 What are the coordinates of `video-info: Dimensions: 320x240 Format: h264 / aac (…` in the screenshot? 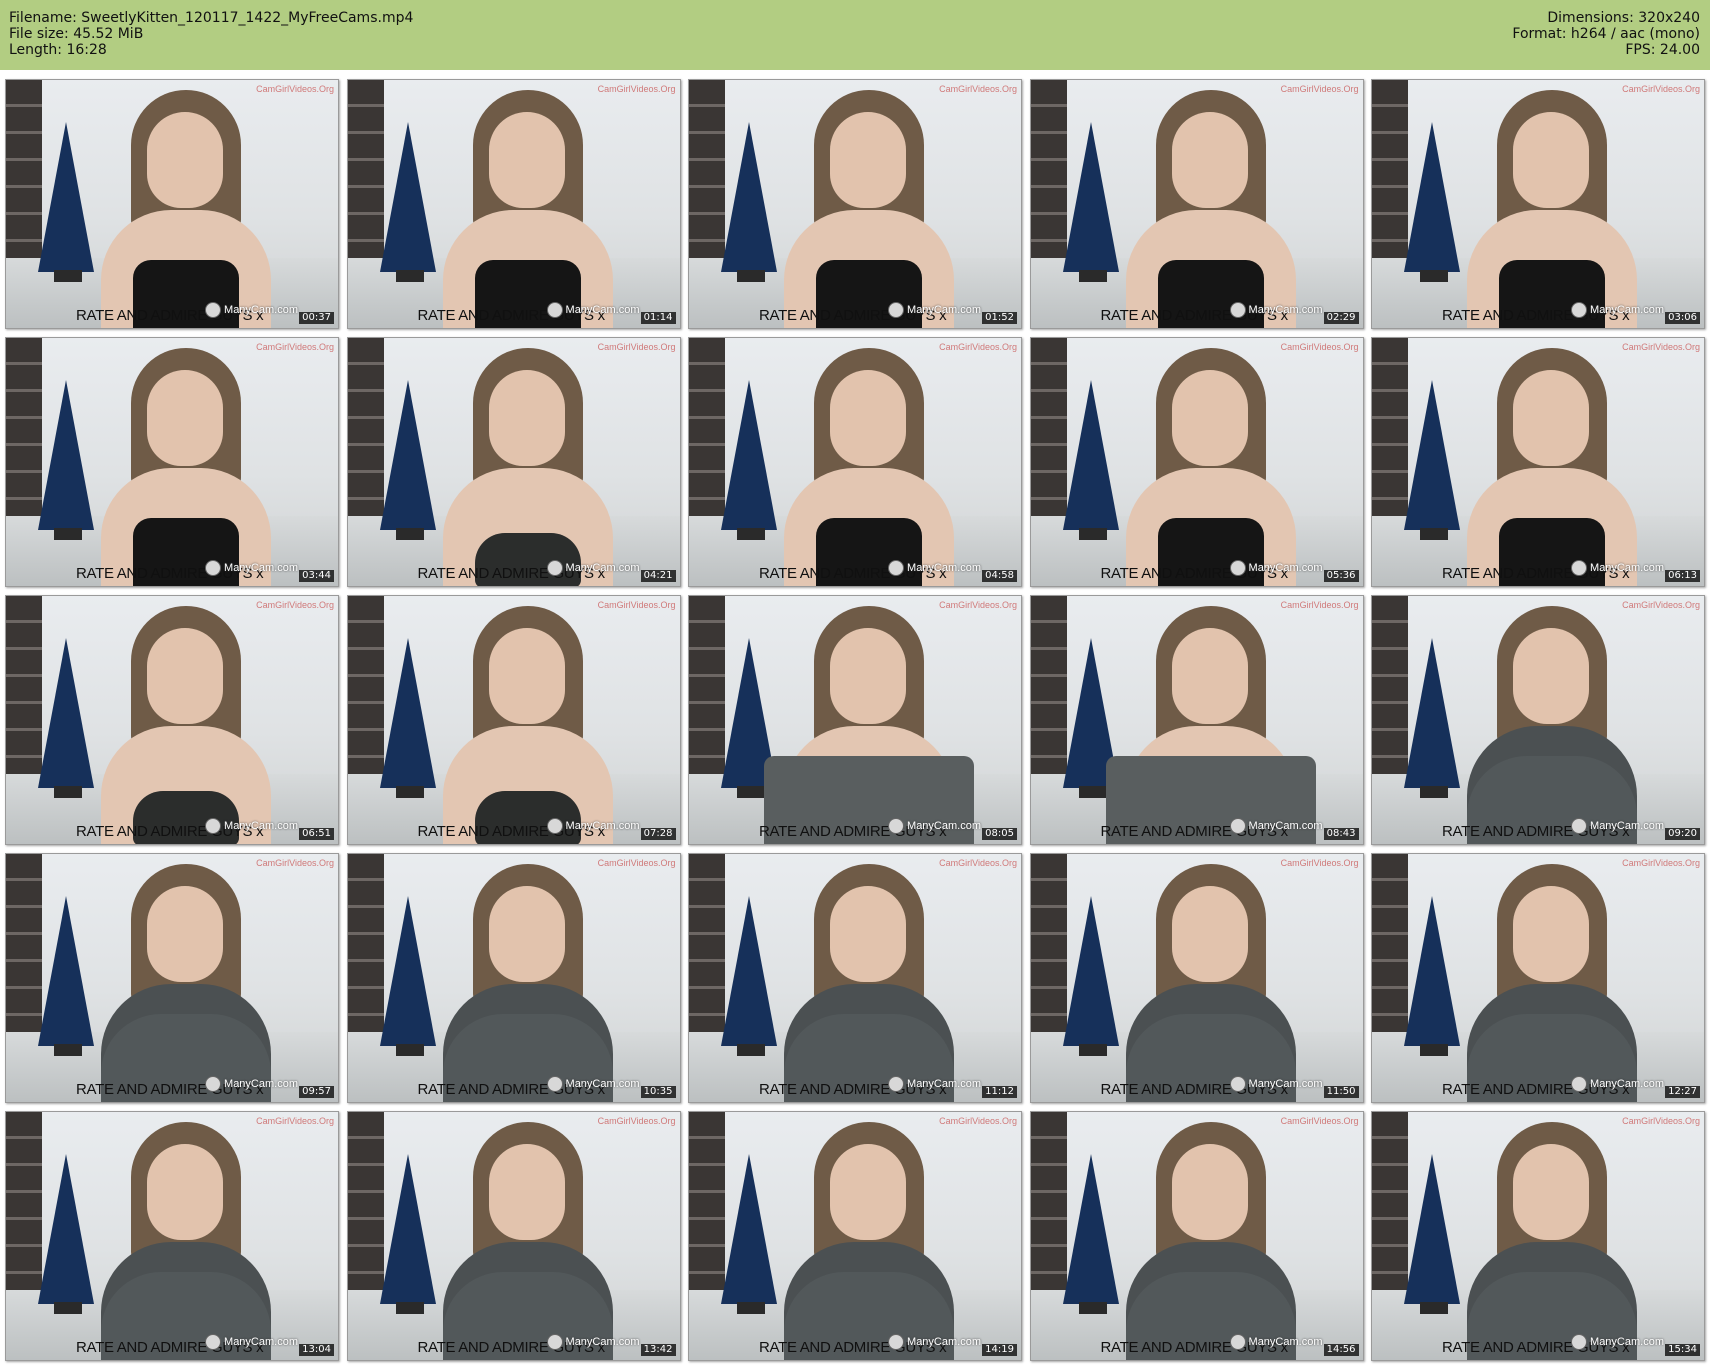 It's located at (1606, 34).